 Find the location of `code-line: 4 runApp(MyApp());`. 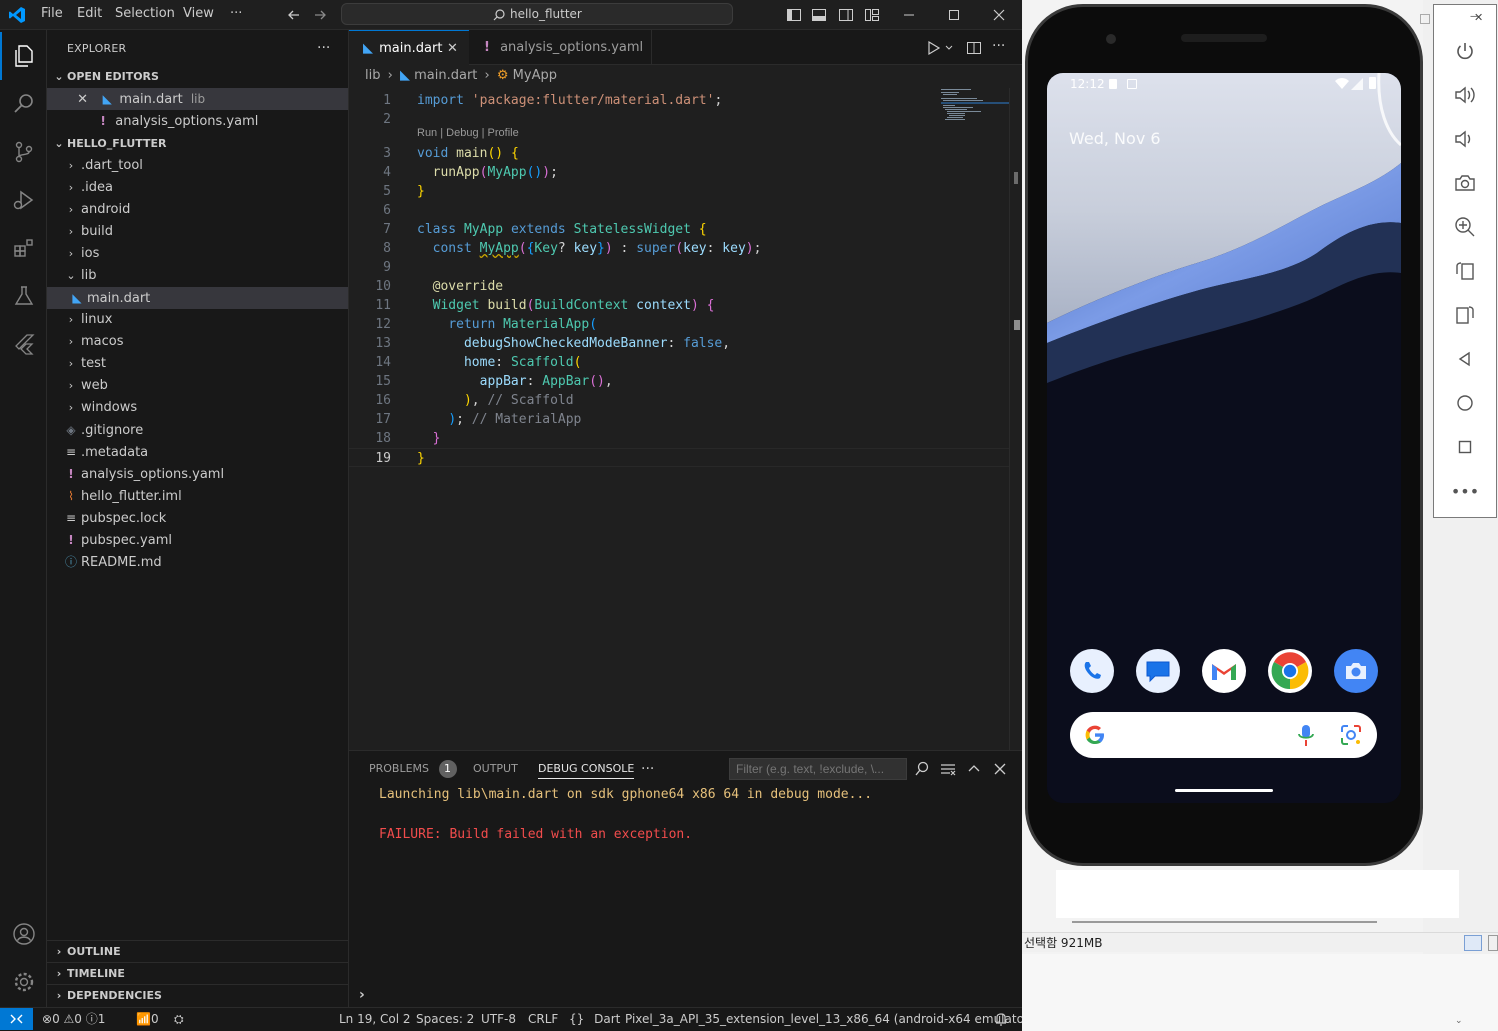

code-line: 4 runApp(MyApp()); is located at coordinates (679, 172).